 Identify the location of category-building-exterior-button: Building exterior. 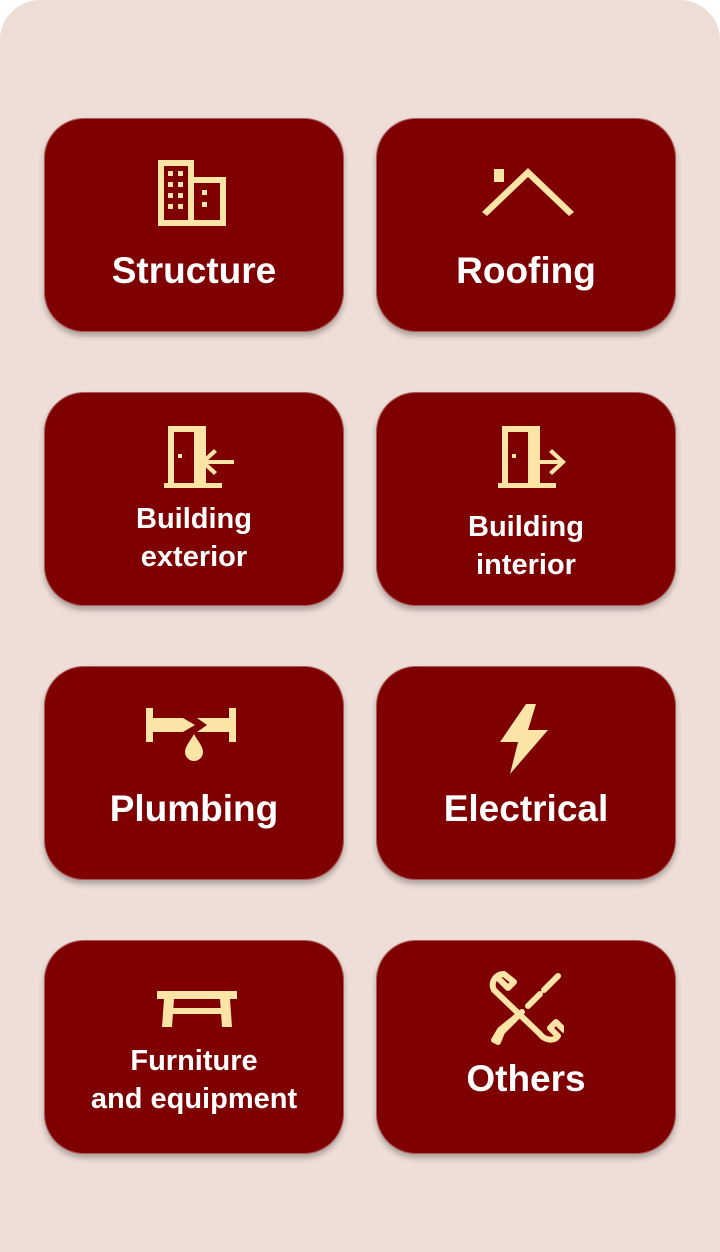
(194, 499).